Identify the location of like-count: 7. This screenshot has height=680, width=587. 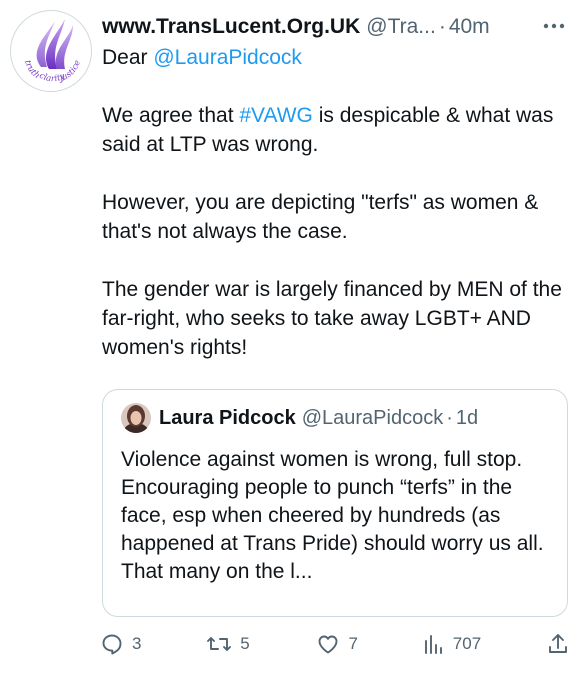
(353, 643).